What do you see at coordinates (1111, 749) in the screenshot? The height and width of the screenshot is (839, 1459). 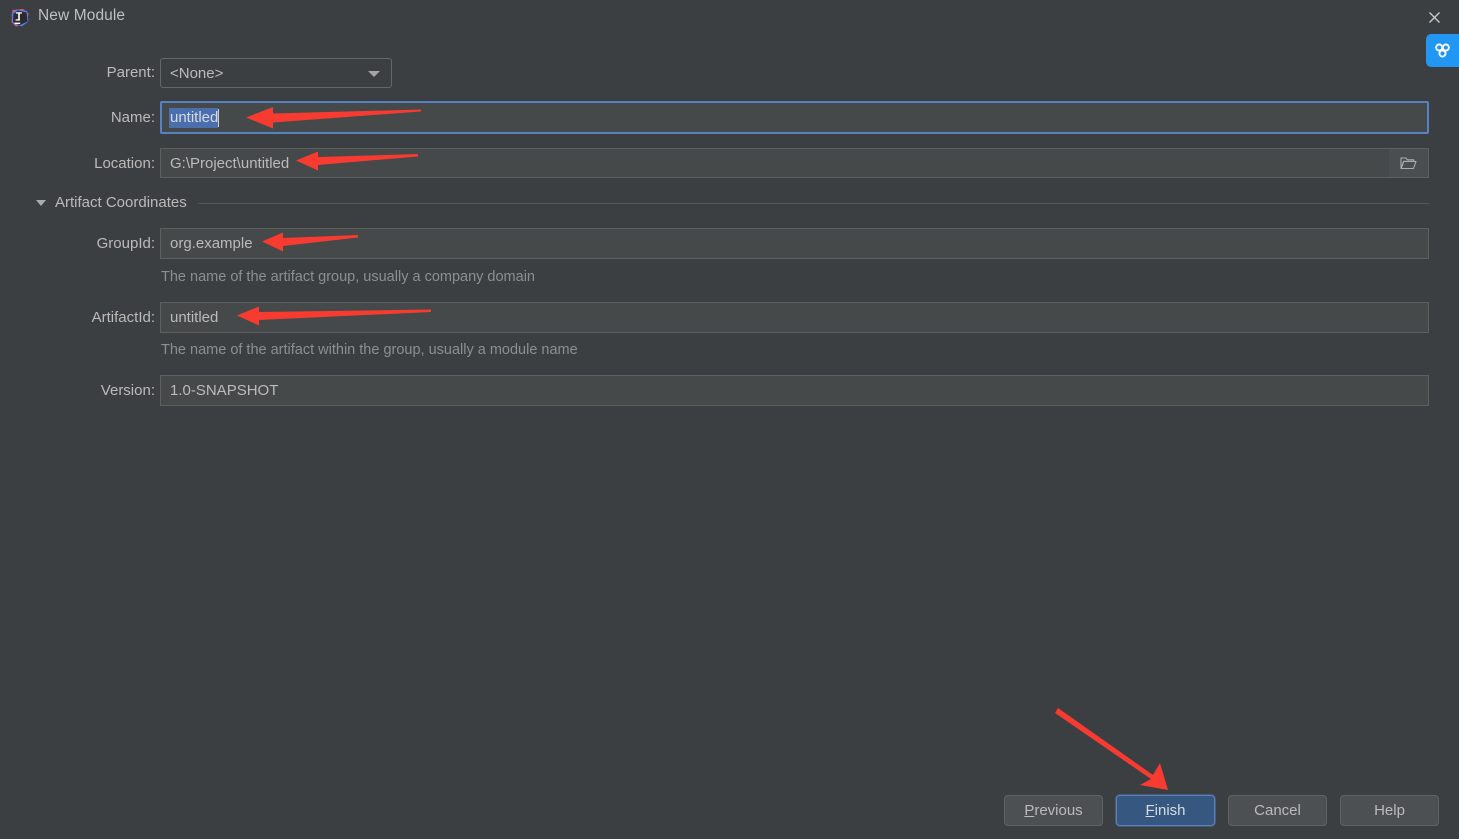 I see `arrow-to-finish-button` at bounding box center [1111, 749].